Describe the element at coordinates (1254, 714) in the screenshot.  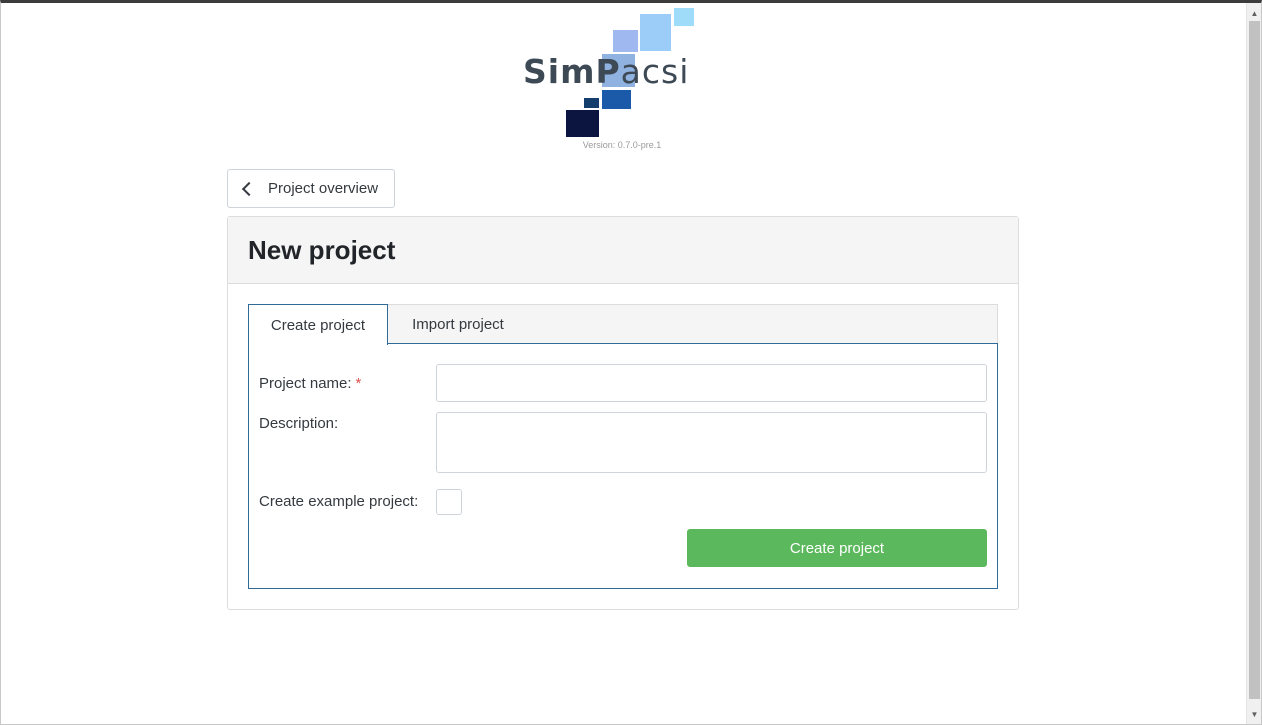
I see `scroll-down-icon: ▼` at that location.